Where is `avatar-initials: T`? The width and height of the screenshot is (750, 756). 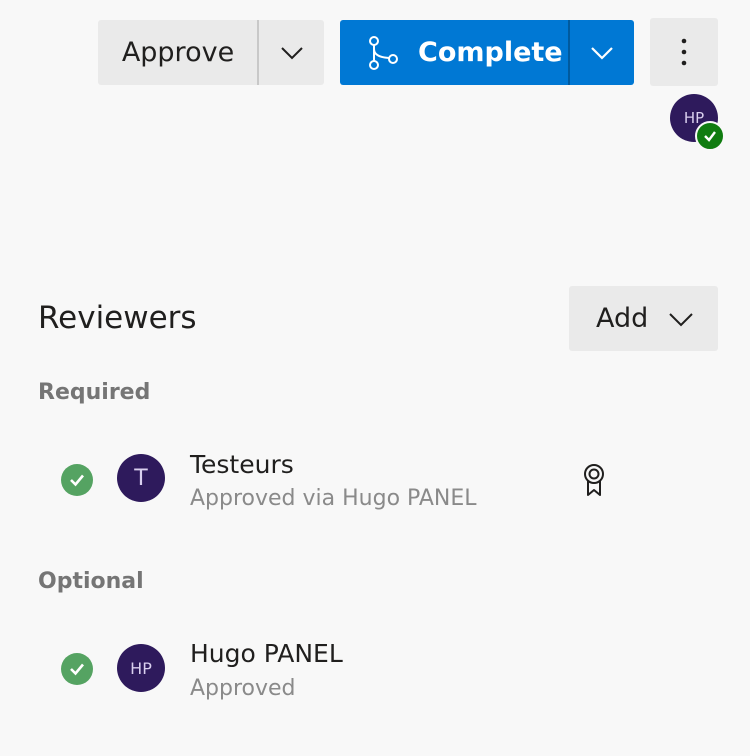 avatar-initials: T is located at coordinates (141, 478).